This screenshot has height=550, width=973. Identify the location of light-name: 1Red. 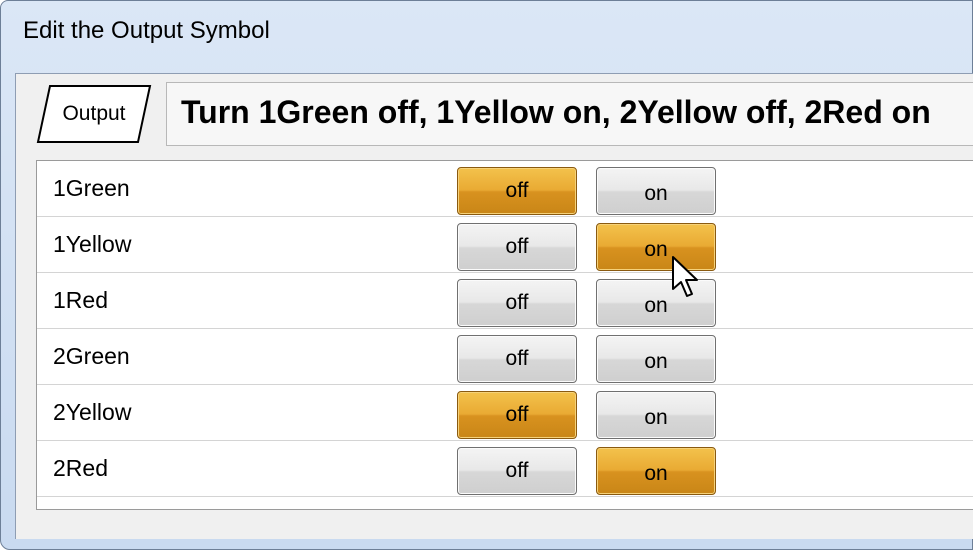
(80, 300).